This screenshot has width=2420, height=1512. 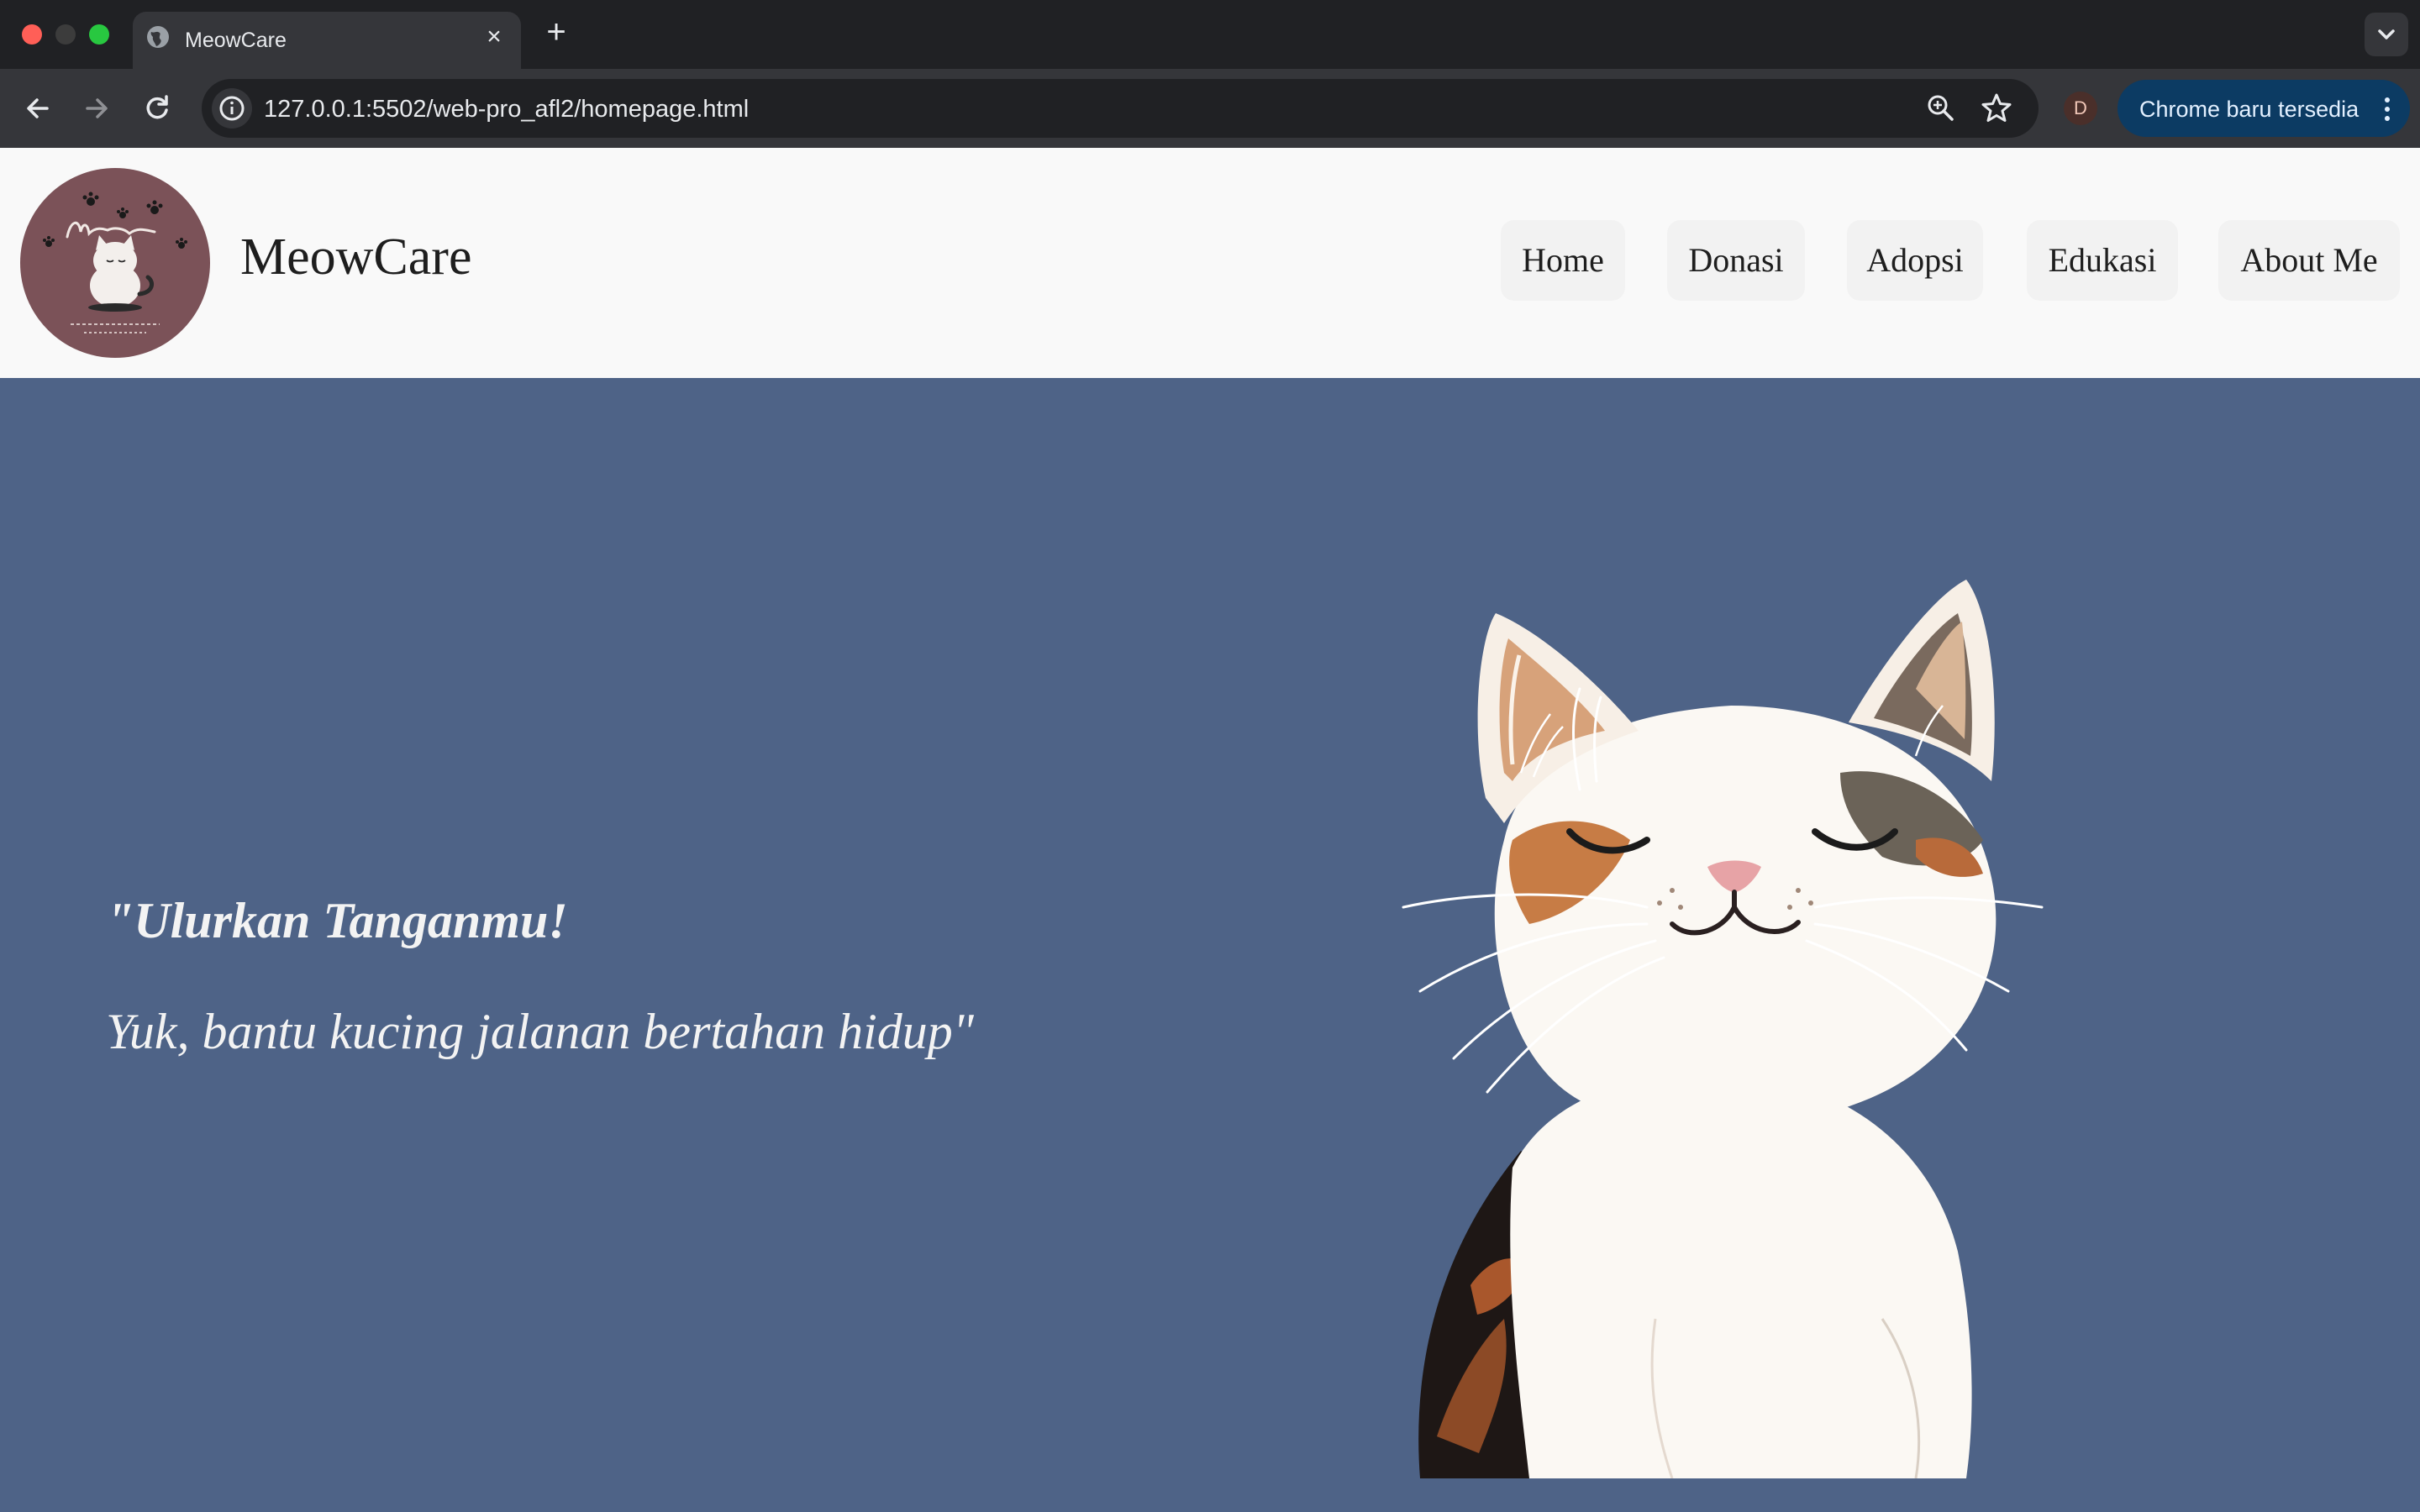 I want to click on nav-edukasi: Edukasi, so click(x=2102, y=260).